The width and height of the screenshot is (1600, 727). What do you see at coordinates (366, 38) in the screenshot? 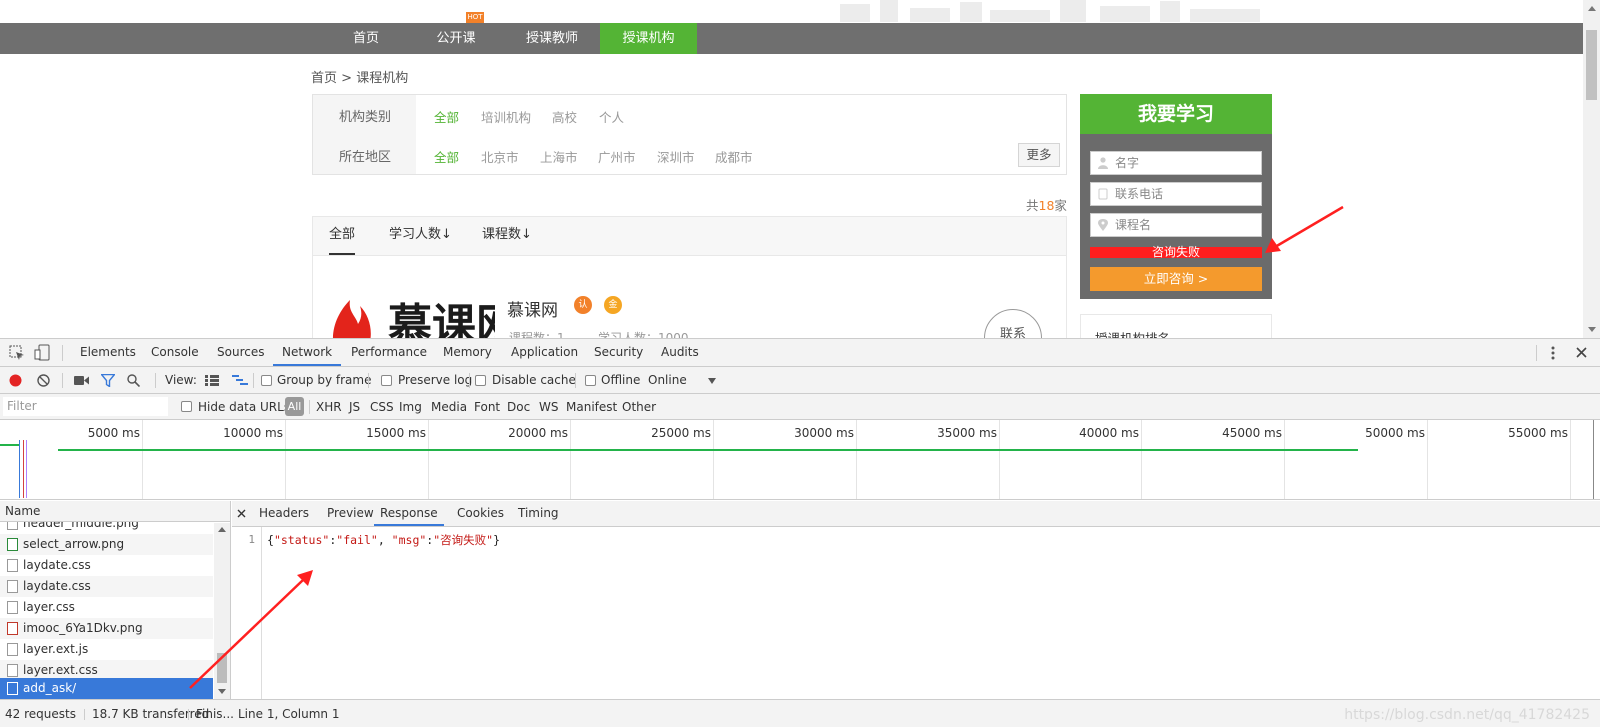
I see `nav-home: 首页` at bounding box center [366, 38].